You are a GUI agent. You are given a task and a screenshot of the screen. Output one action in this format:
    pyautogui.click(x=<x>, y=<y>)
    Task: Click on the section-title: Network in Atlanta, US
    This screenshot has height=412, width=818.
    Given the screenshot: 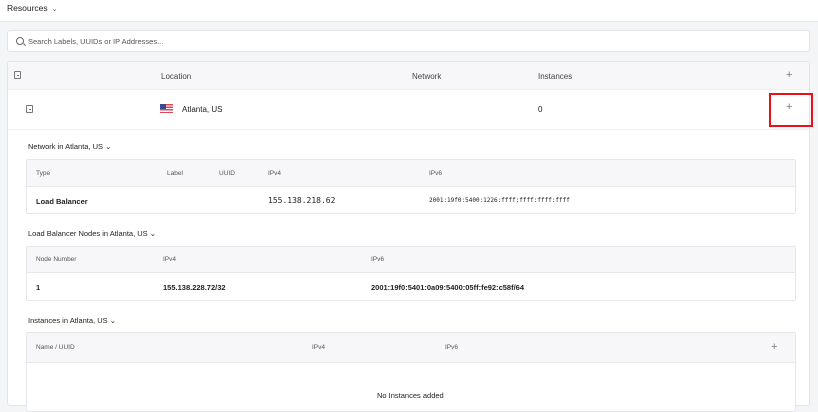 What is the action you would take?
    pyautogui.click(x=66, y=146)
    